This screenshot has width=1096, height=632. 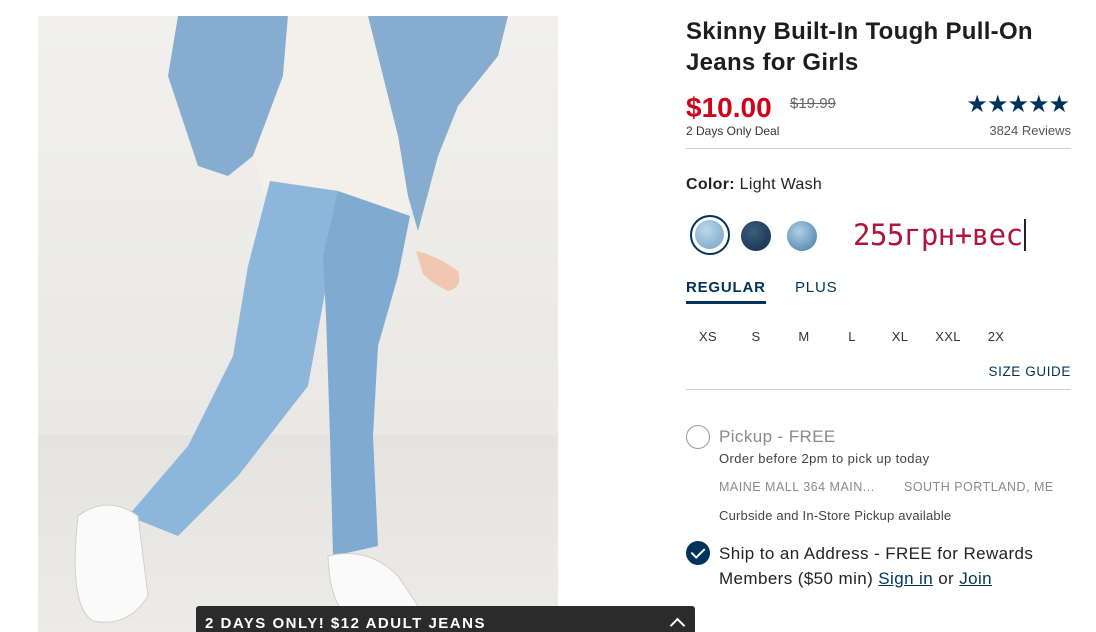 I want to click on promo-text: 2 DAYS ONLY! $12 ADULT JEANS, so click(x=345, y=623).